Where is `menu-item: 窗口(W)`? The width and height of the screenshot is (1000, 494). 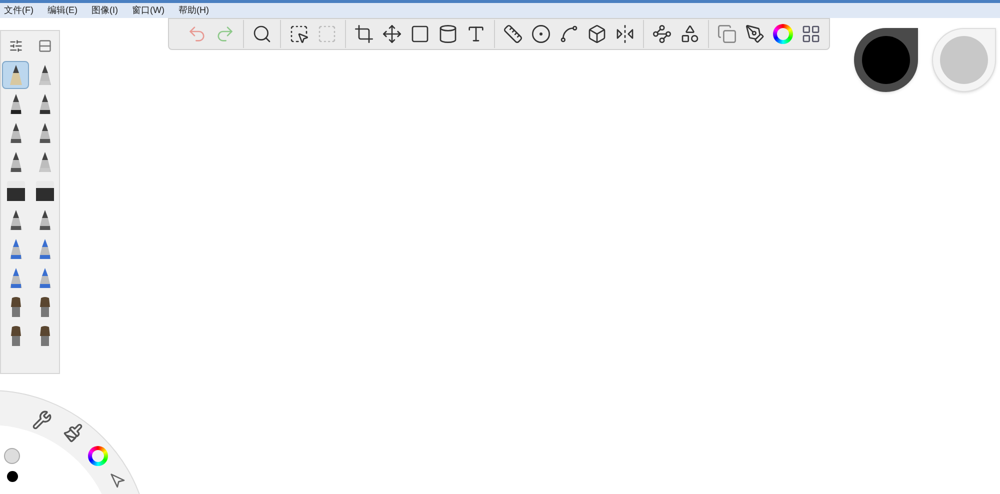
menu-item: 窗口(W) is located at coordinates (148, 10).